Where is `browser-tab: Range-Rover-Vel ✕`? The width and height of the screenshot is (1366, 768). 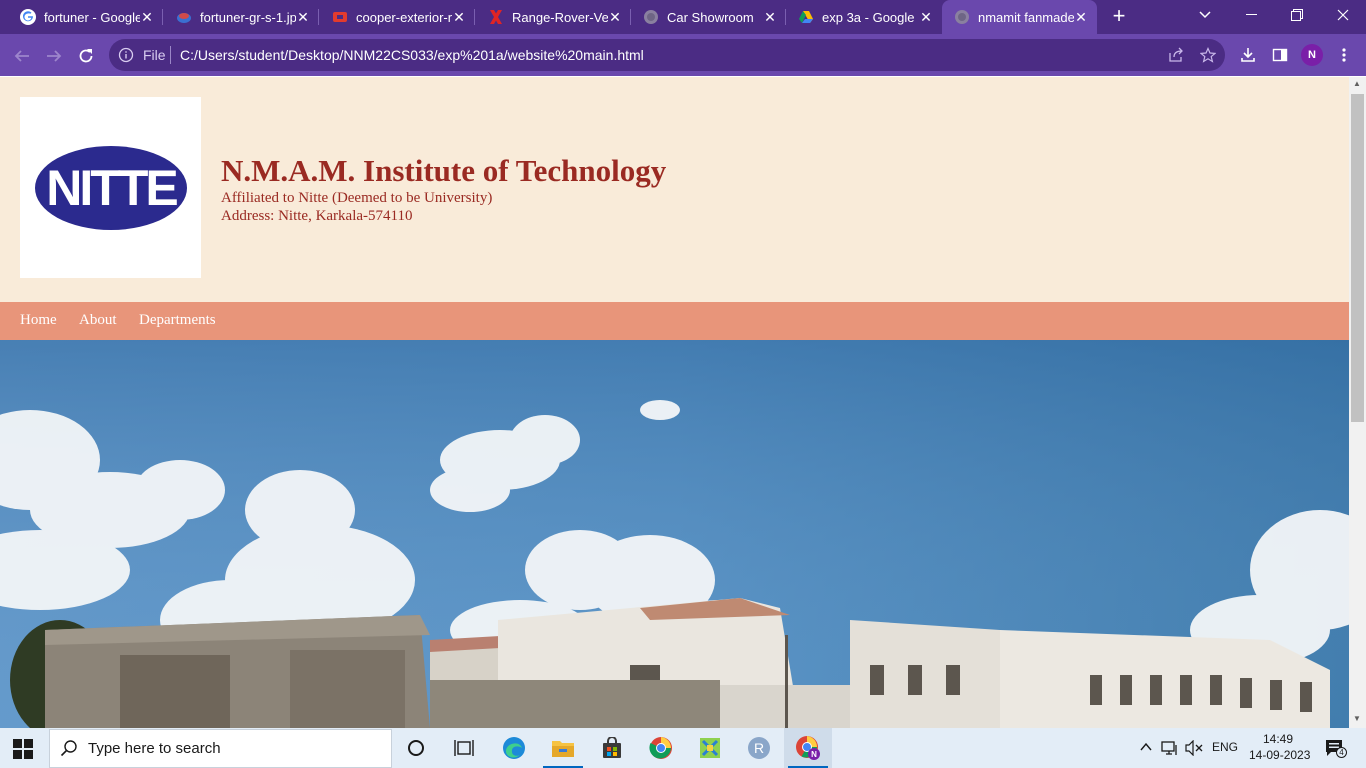 browser-tab: Range-Rover-Vel ✕ is located at coordinates (553, 17).